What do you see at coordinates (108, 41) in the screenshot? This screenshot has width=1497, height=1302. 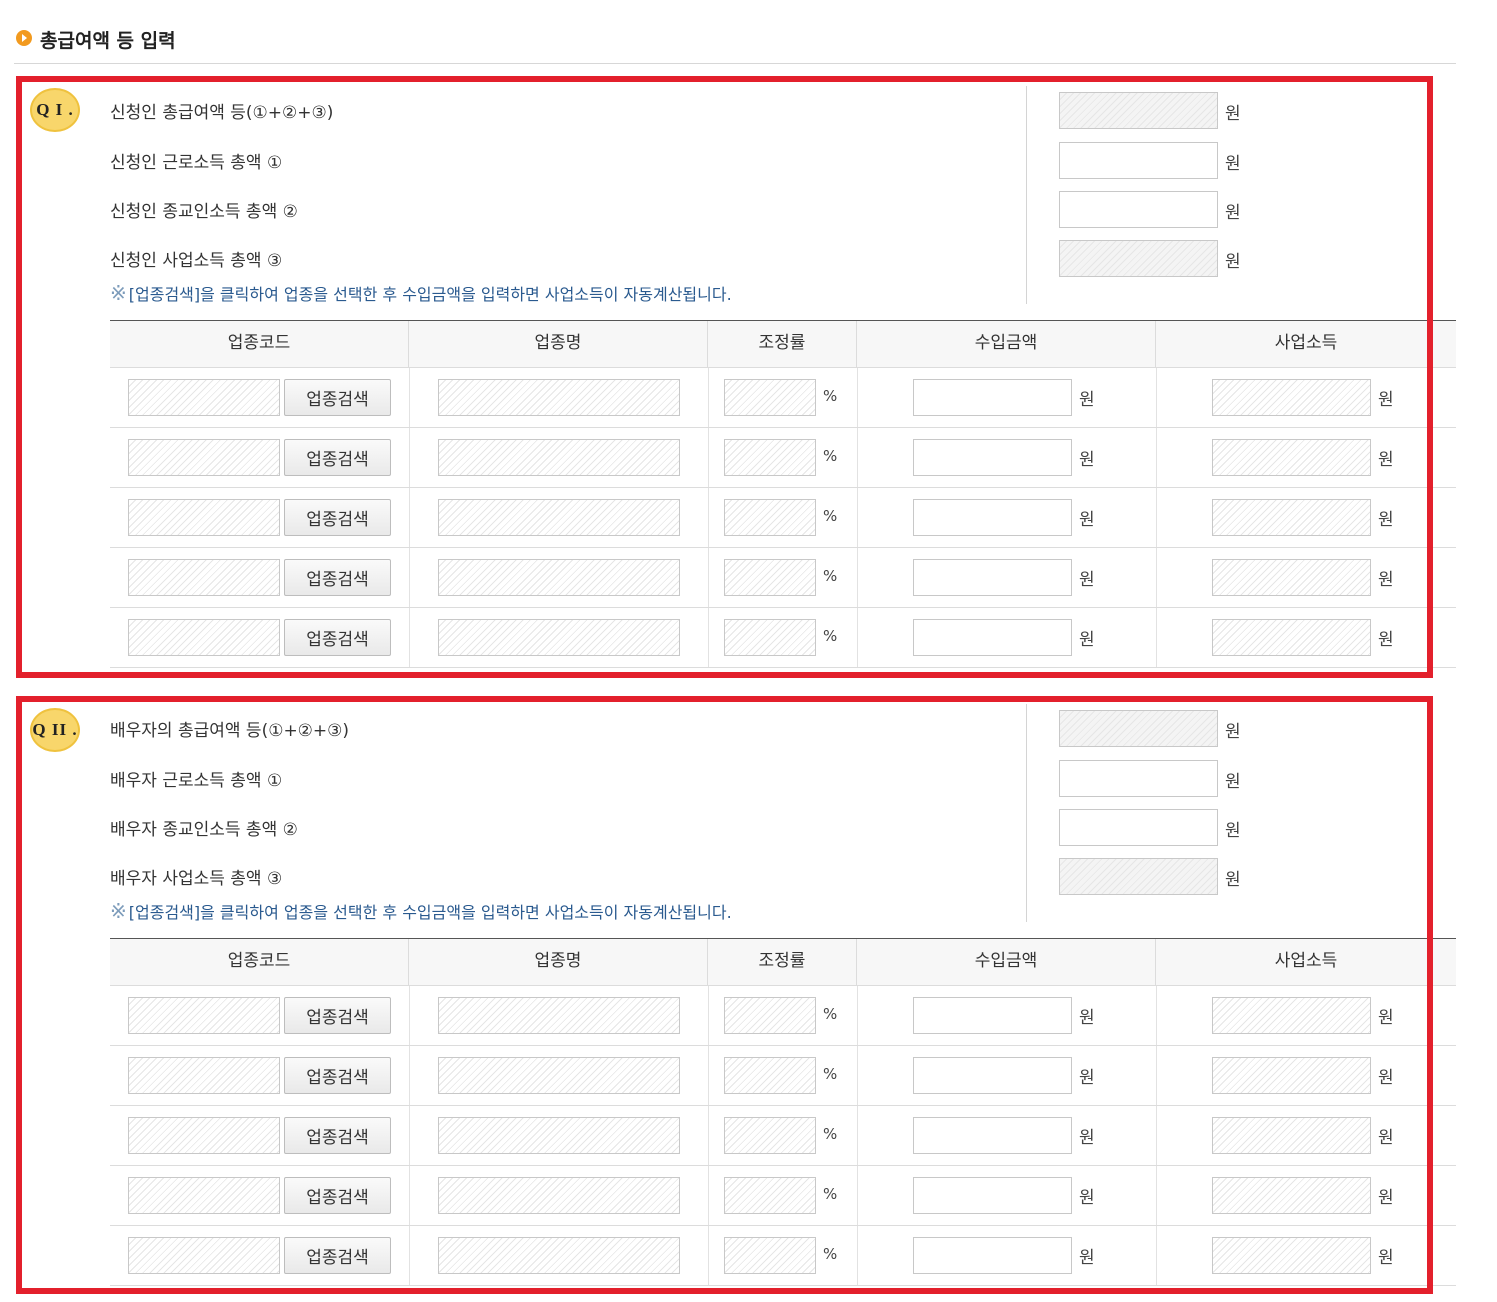 I see `page-title: 총급여액 등 입력` at bounding box center [108, 41].